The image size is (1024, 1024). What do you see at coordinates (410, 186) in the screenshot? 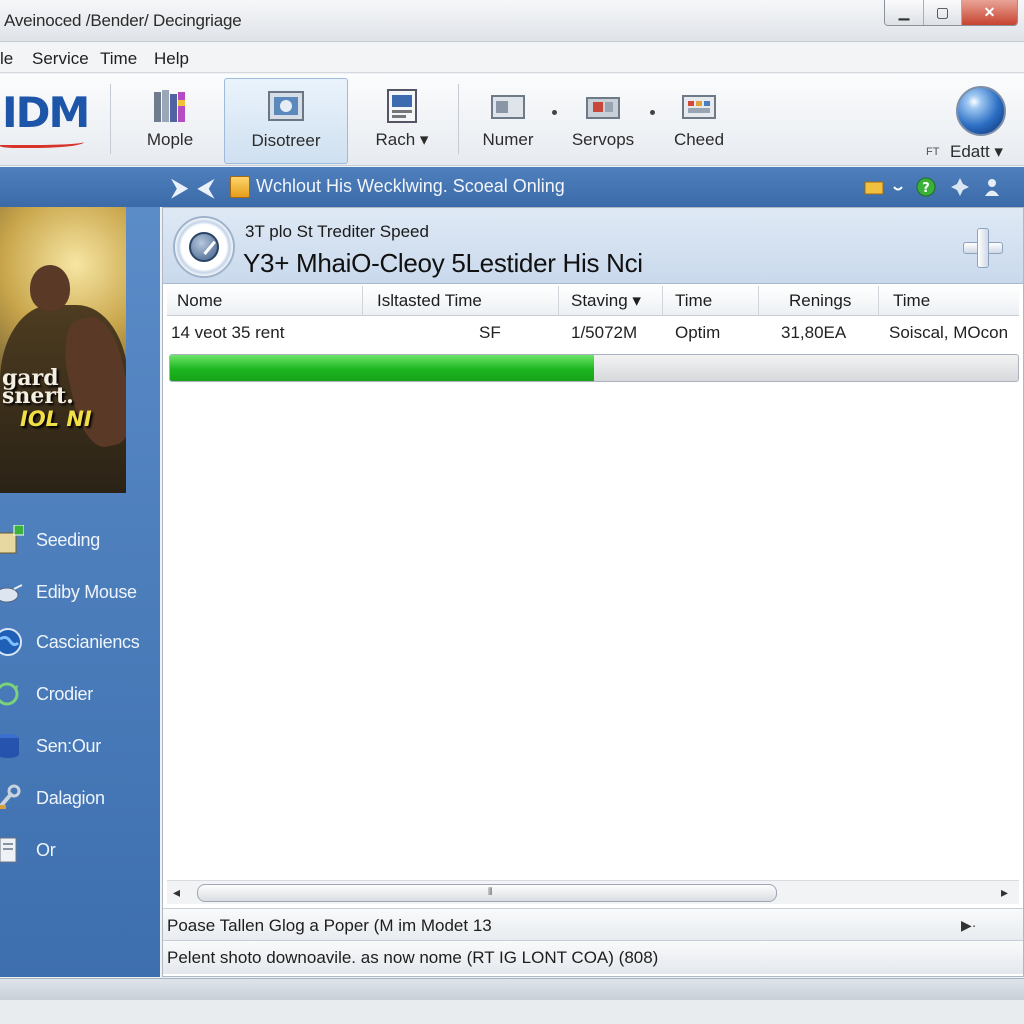
I see `address-path: Wchlout His Wecklwing. Scoeal Onling` at bounding box center [410, 186].